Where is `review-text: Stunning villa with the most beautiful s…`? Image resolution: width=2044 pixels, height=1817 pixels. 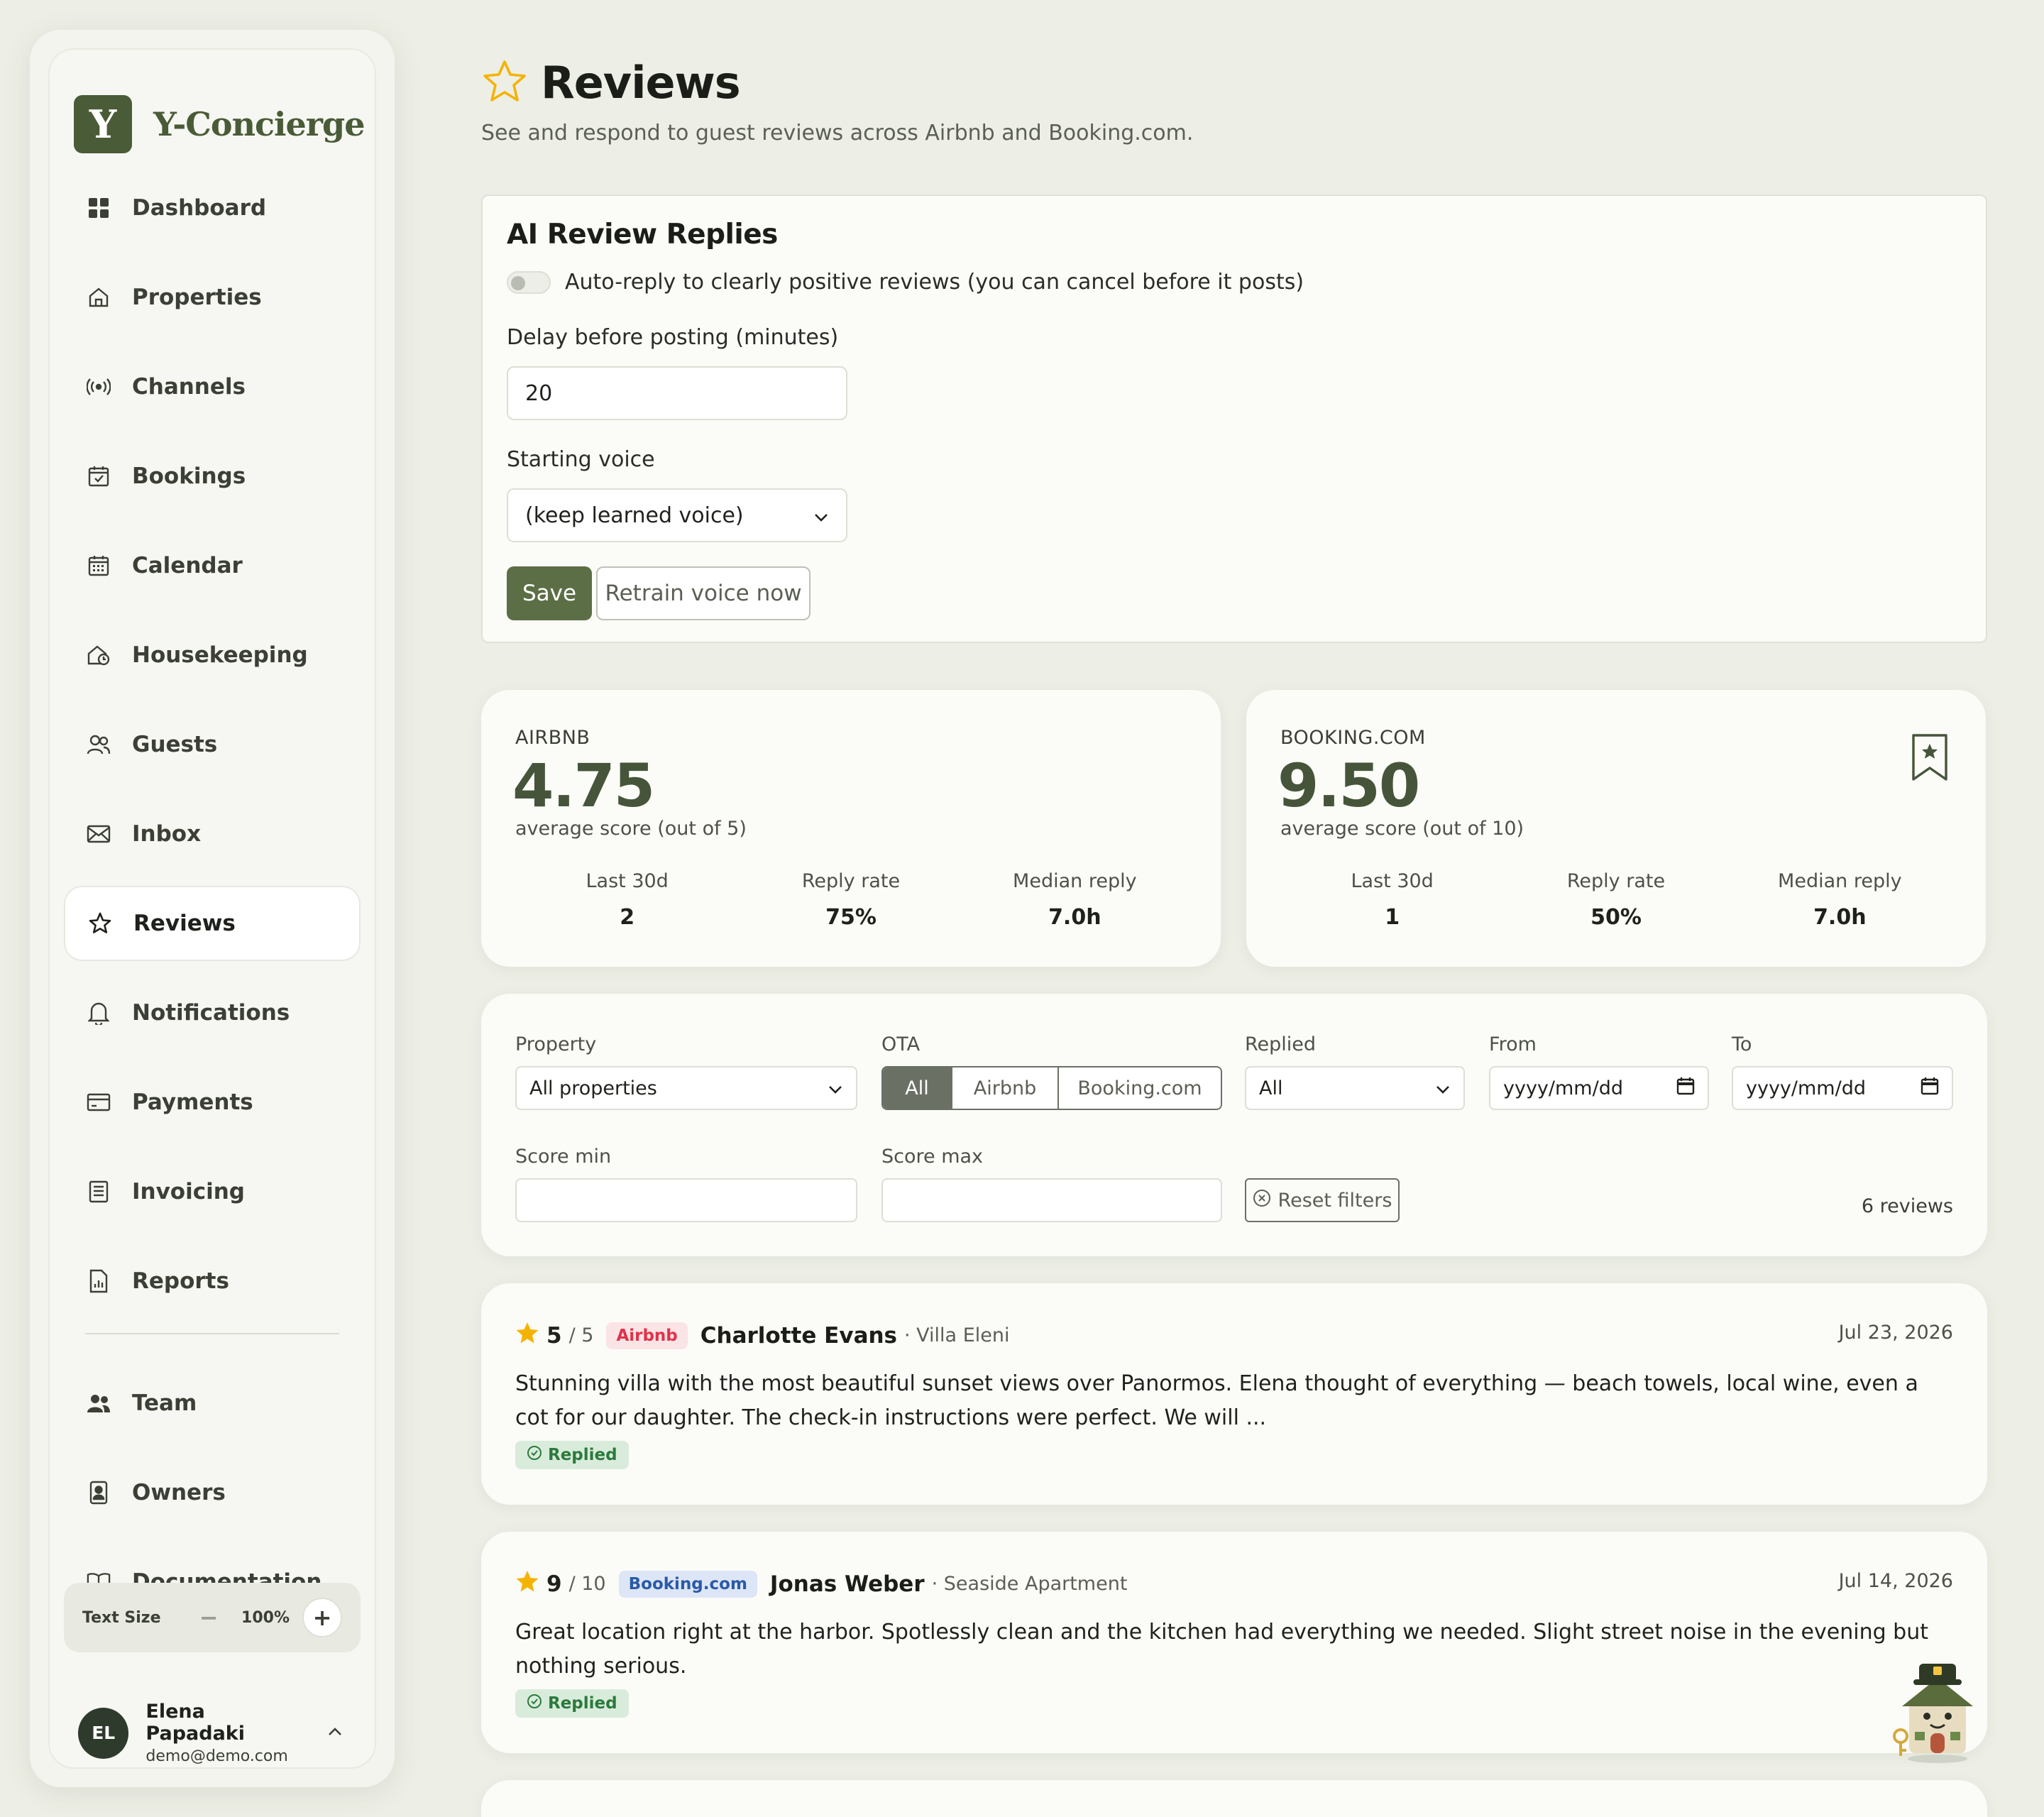 review-text: Stunning villa with the most beautiful s… is located at coordinates (1216, 1400).